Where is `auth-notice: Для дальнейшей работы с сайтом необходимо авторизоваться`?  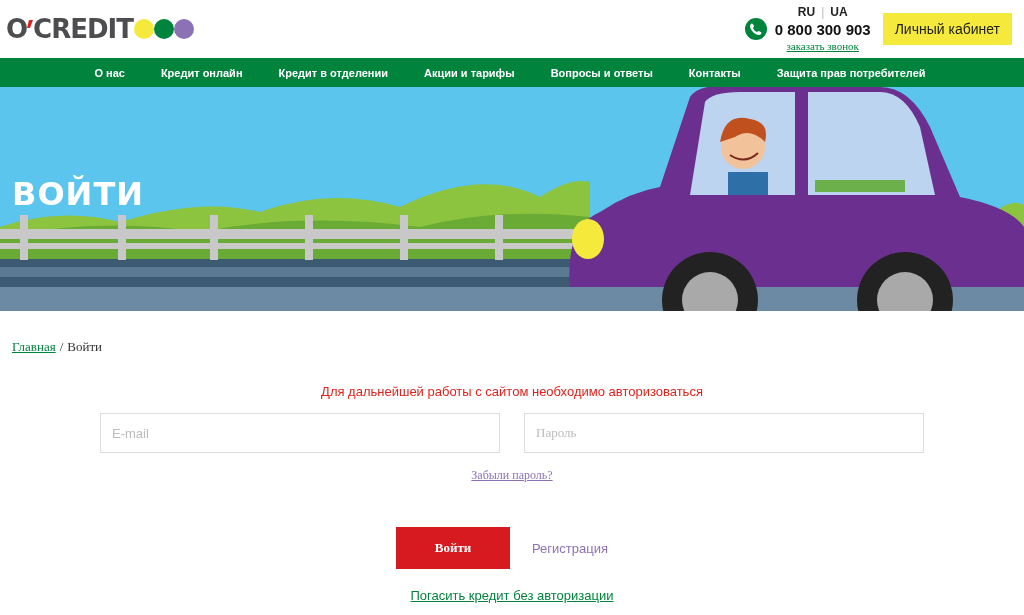
auth-notice: Для дальнейшей работы с сайтом необходимо авторизоваться is located at coordinates (512, 391).